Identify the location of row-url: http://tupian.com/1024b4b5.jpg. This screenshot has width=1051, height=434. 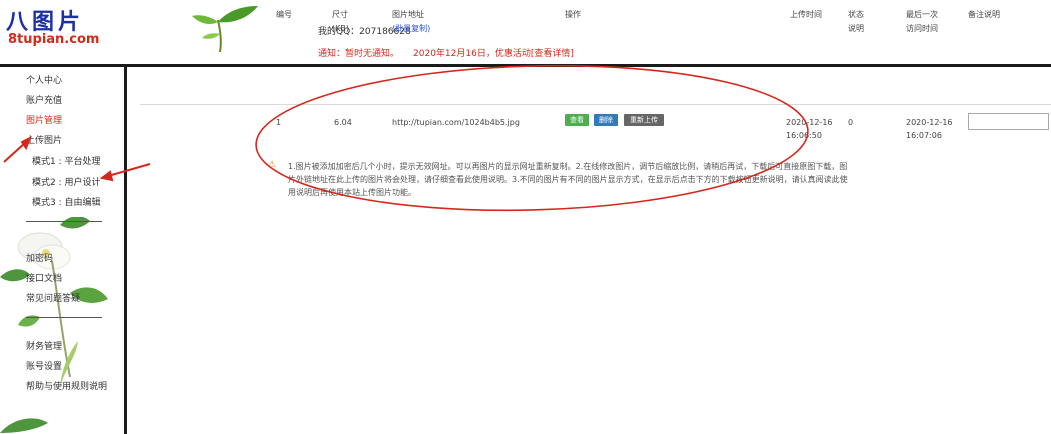
(456, 122).